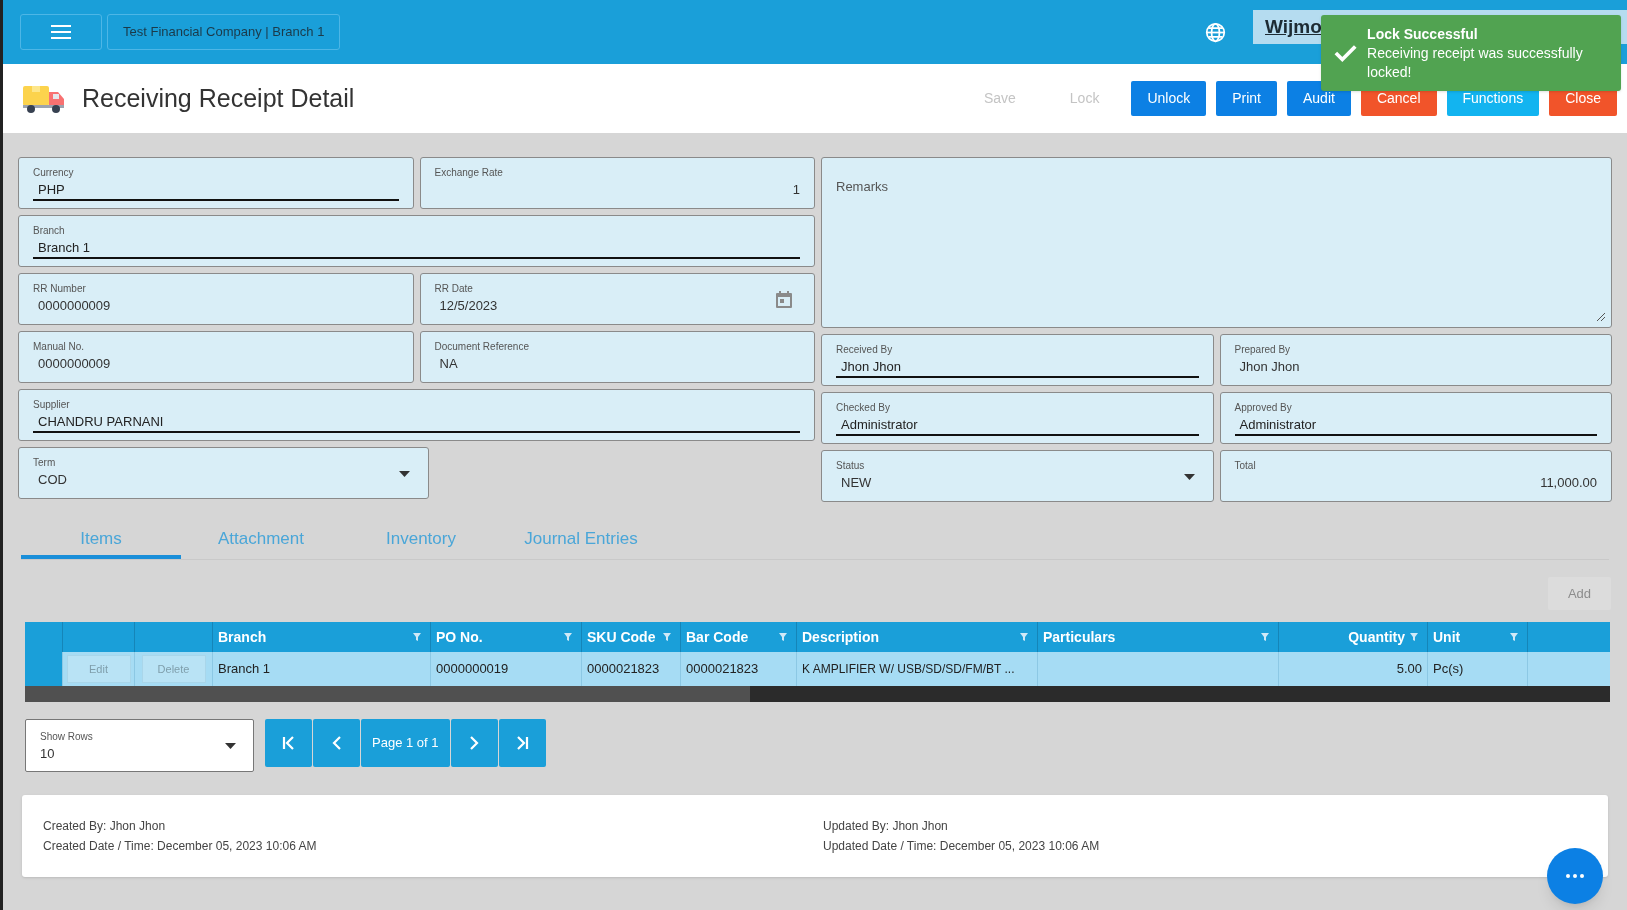  What do you see at coordinates (1246, 98) in the screenshot?
I see `toolbar-button: Print` at bounding box center [1246, 98].